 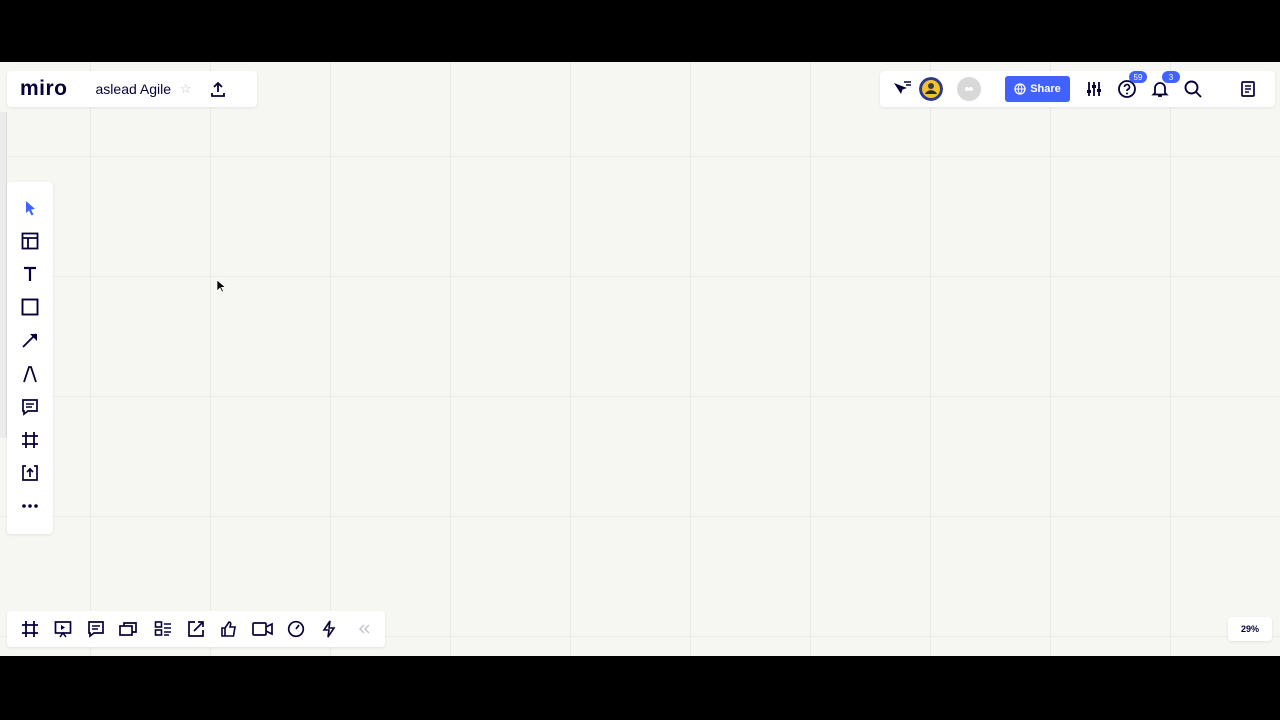 I want to click on rectangle-icon, so click(x=30, y=307).